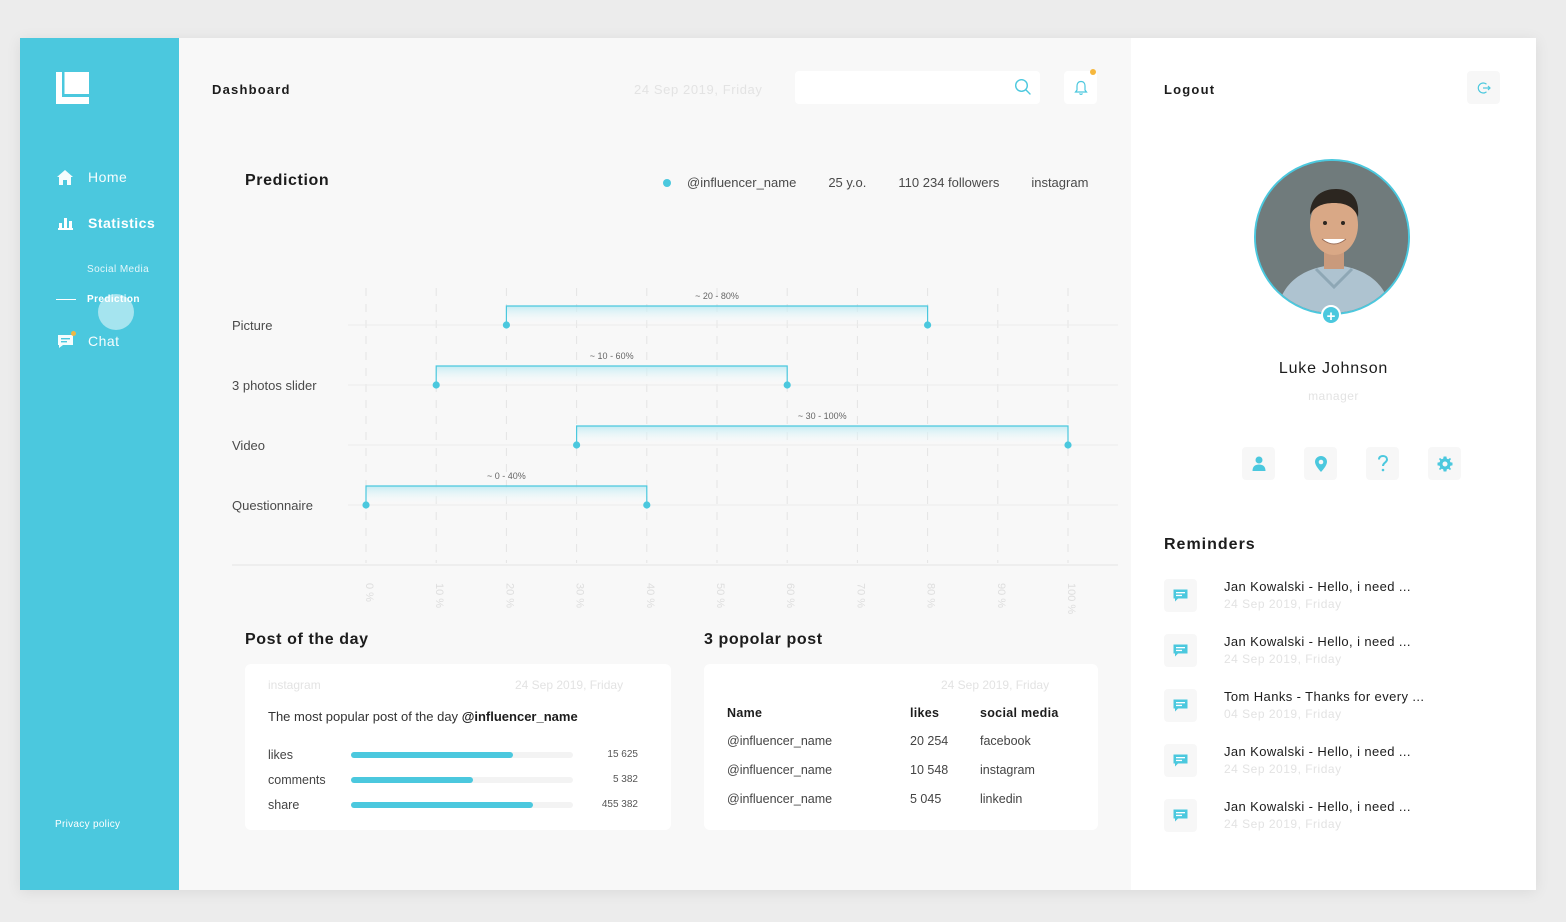 The width and height of the screenshot is (1566, 922). What do you see at coordinates (818, 716) in the screenshot?
I see `col-header-name: Name` at bounding box center [818, 716].